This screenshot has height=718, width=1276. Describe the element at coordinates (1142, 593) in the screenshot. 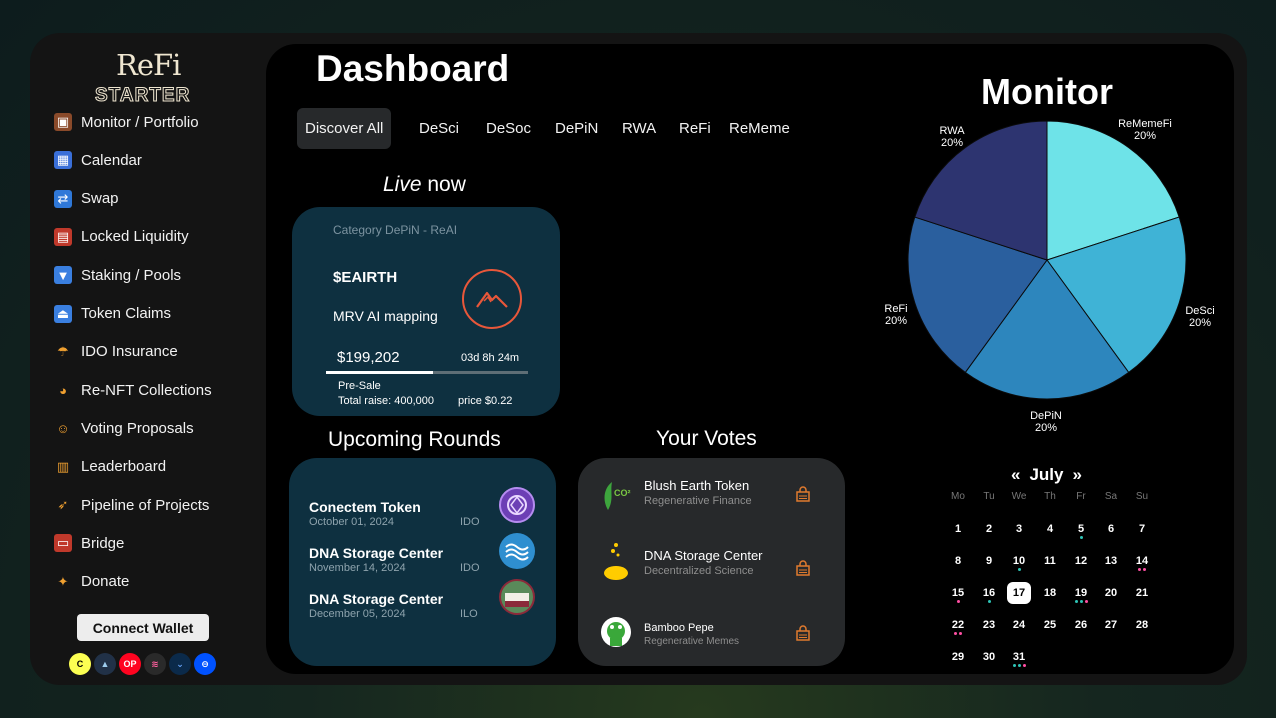

I see `calendar-day: 21` at that location.